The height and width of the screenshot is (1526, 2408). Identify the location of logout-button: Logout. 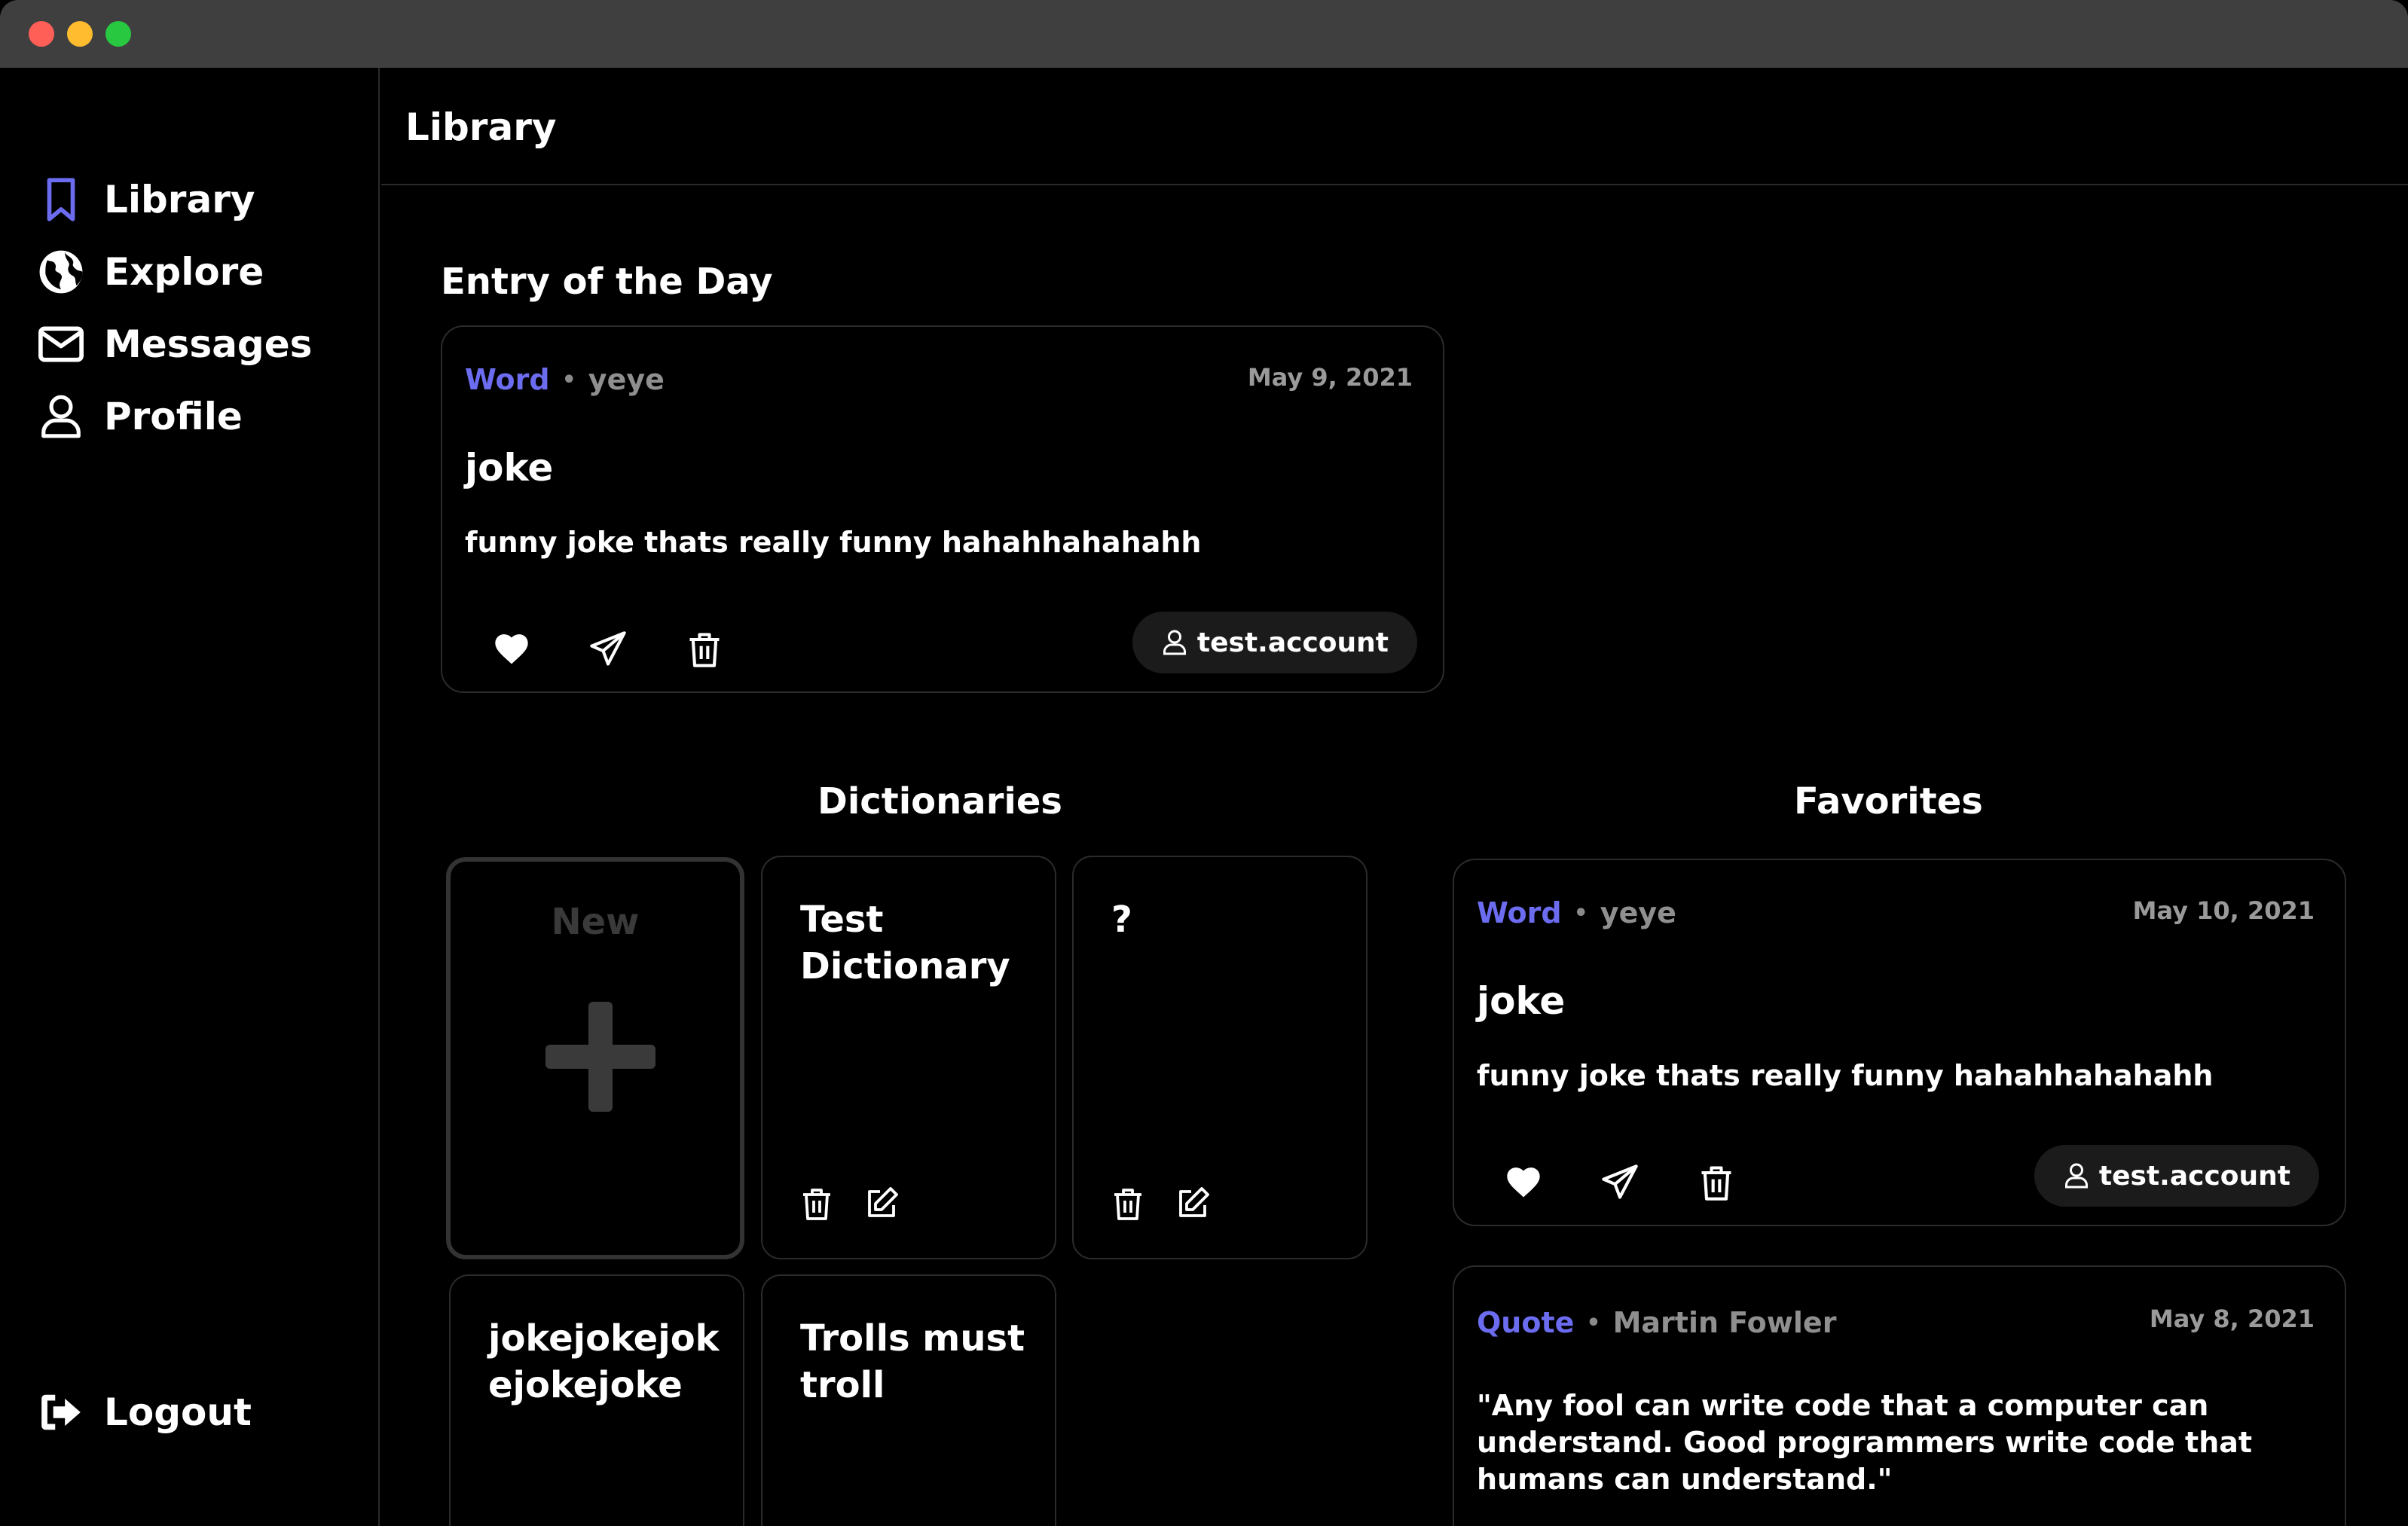
(145, 1412).